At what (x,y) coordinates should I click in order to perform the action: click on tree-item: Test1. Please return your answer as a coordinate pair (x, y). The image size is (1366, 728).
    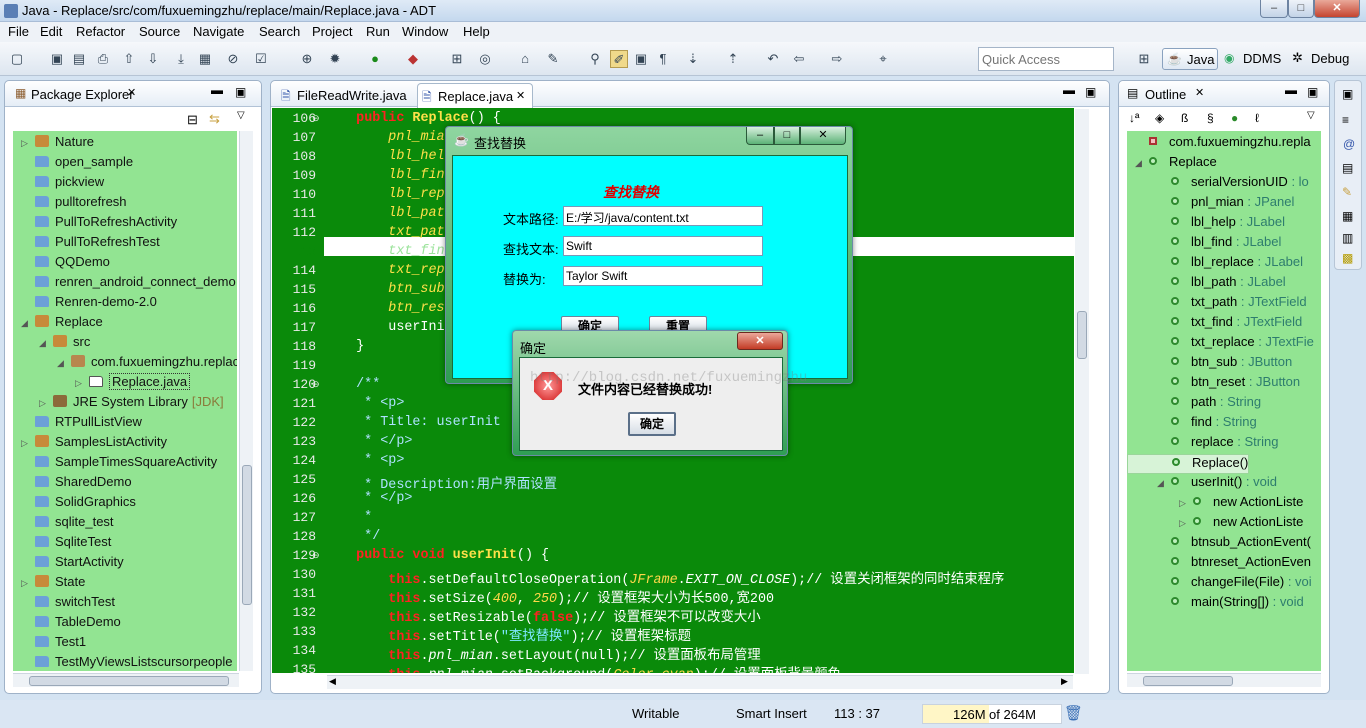
    Looking at the image, I should click on (49, 644).